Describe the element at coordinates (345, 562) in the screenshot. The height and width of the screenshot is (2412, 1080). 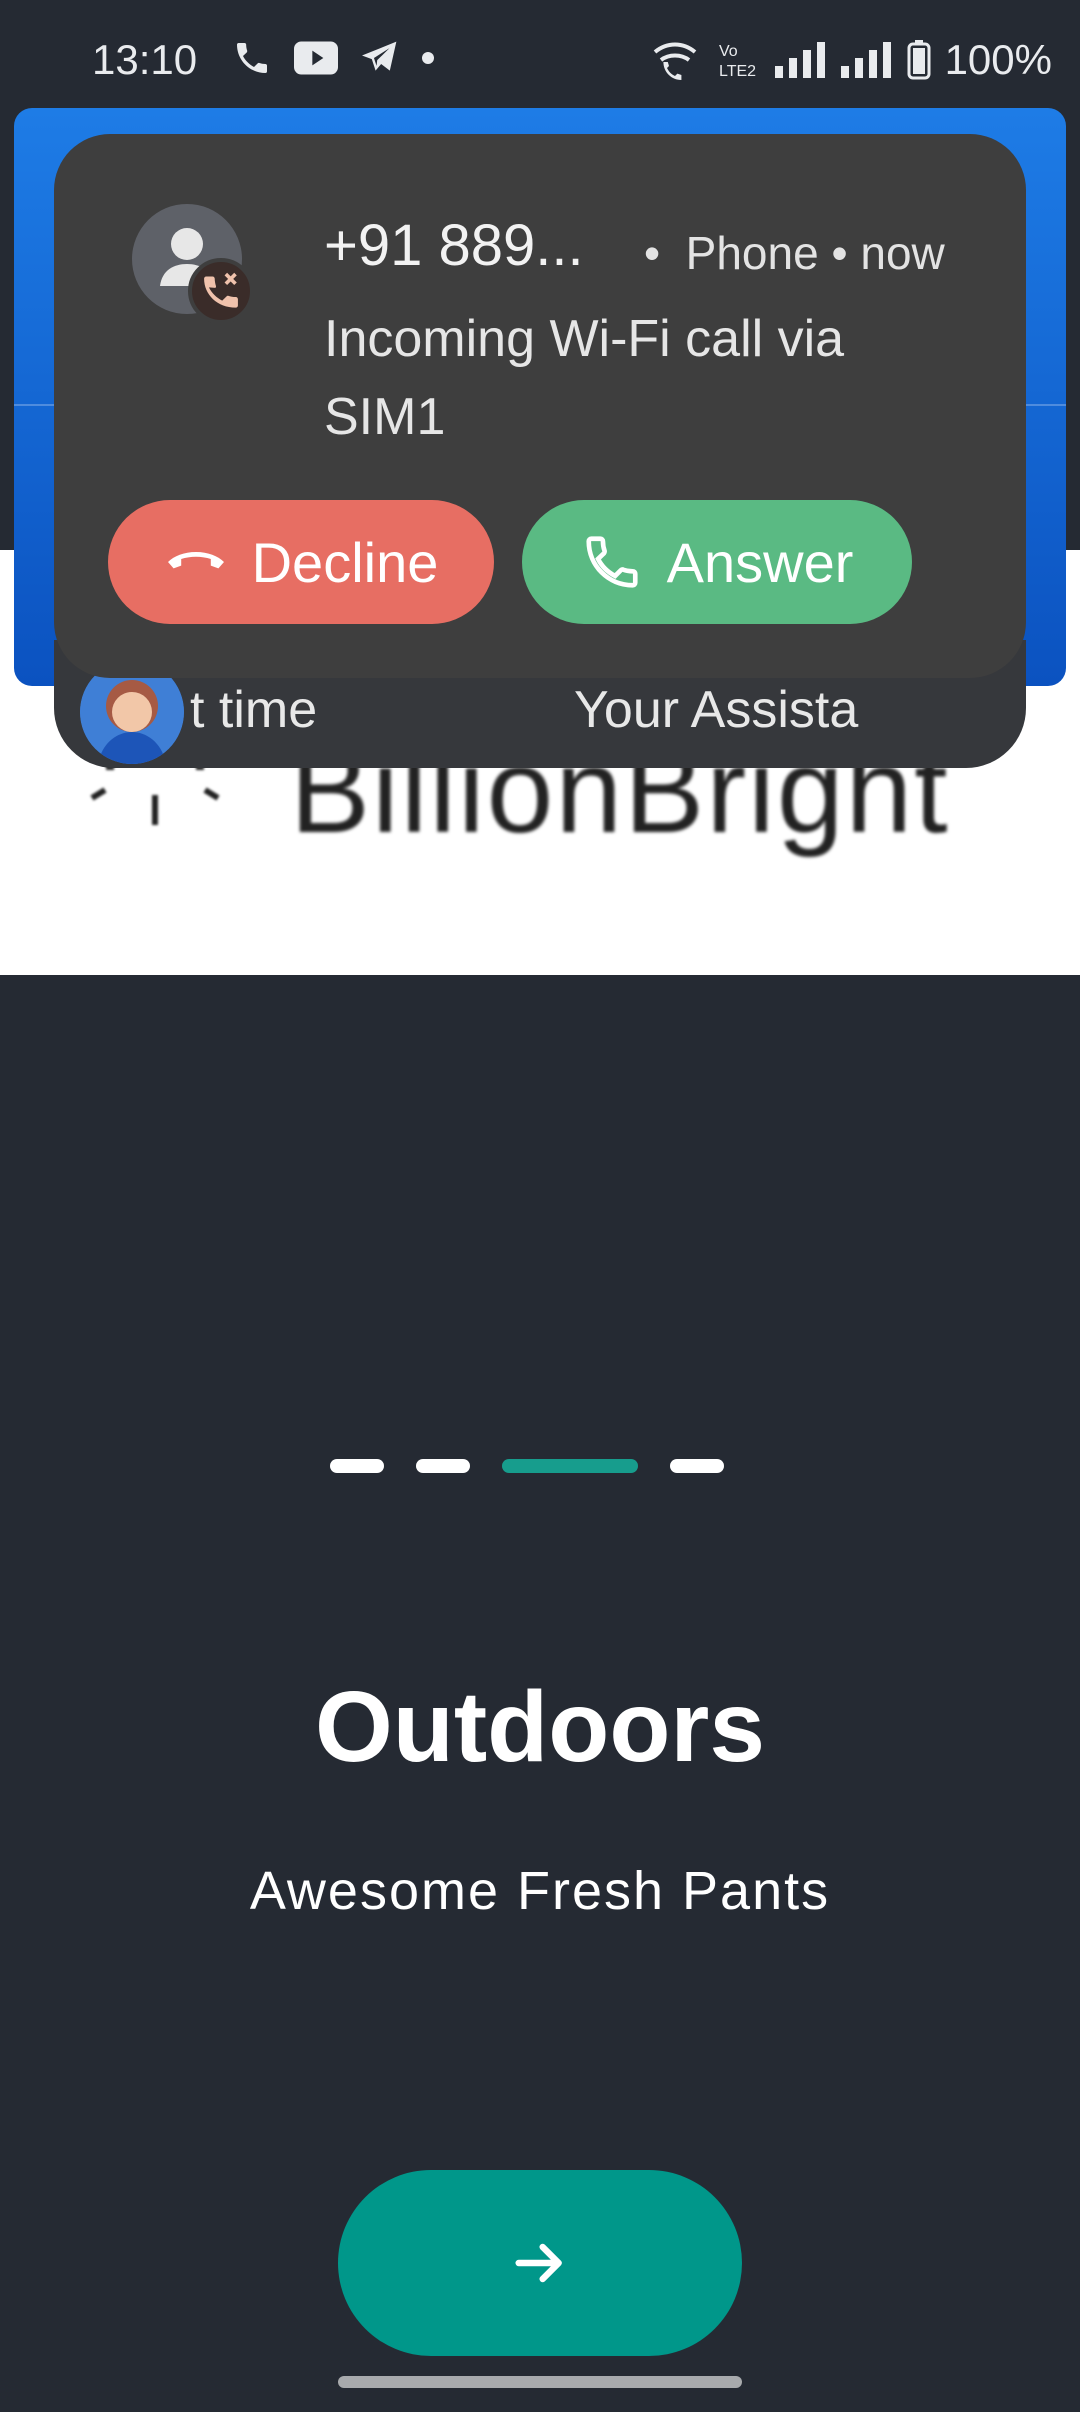
I see `decline-label: Decline` at that location.